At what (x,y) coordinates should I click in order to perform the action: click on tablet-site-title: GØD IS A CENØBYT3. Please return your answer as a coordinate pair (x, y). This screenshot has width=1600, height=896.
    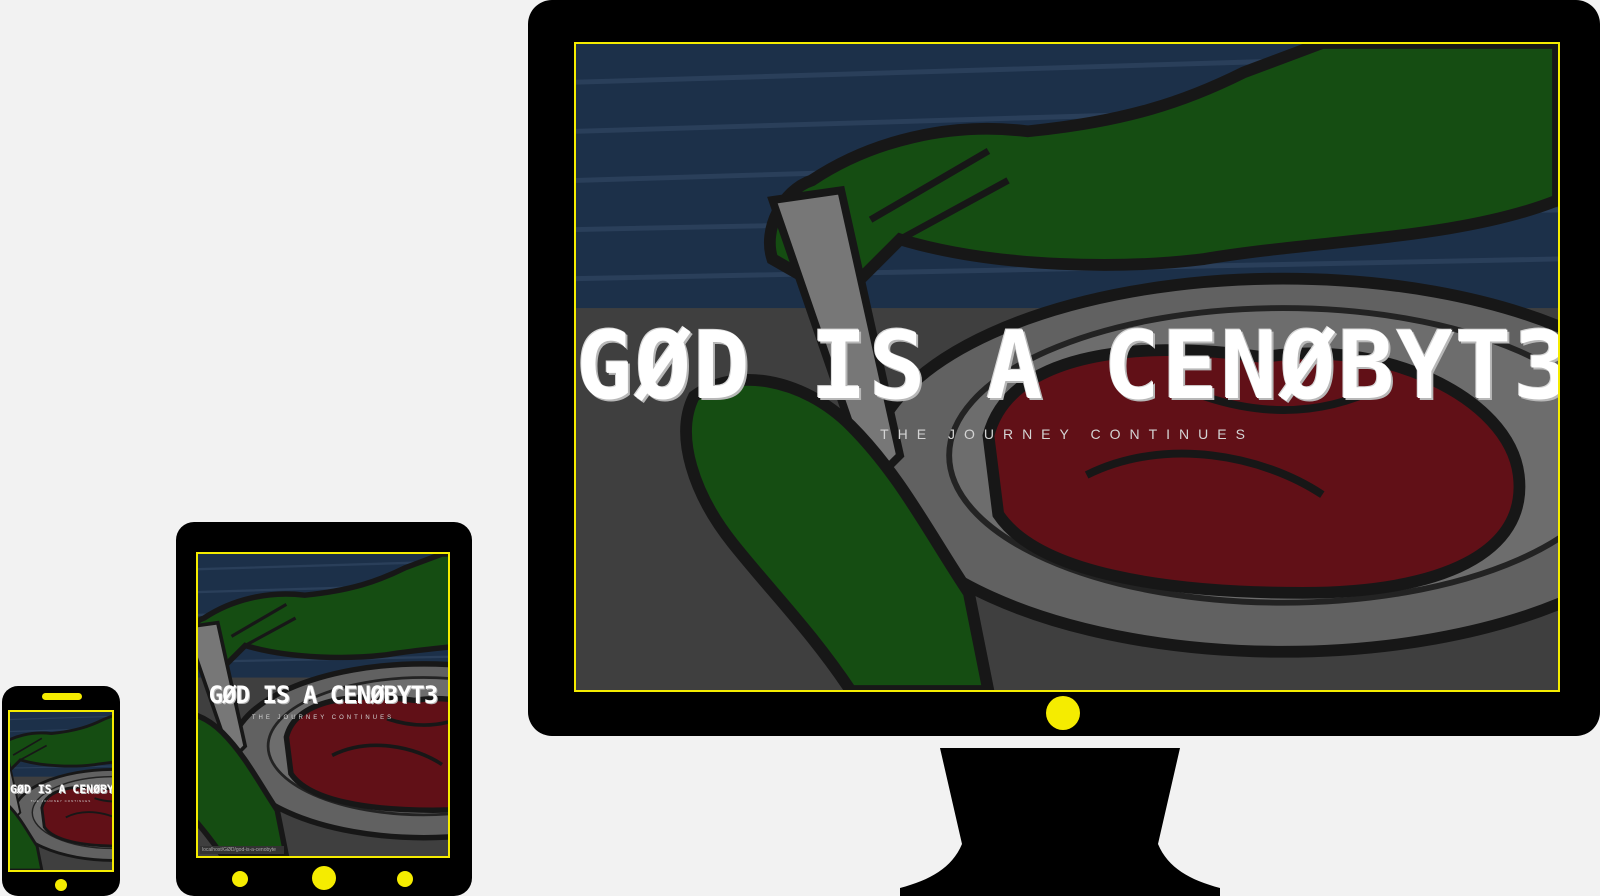
    Looking at the image, I should click on (323, 695).